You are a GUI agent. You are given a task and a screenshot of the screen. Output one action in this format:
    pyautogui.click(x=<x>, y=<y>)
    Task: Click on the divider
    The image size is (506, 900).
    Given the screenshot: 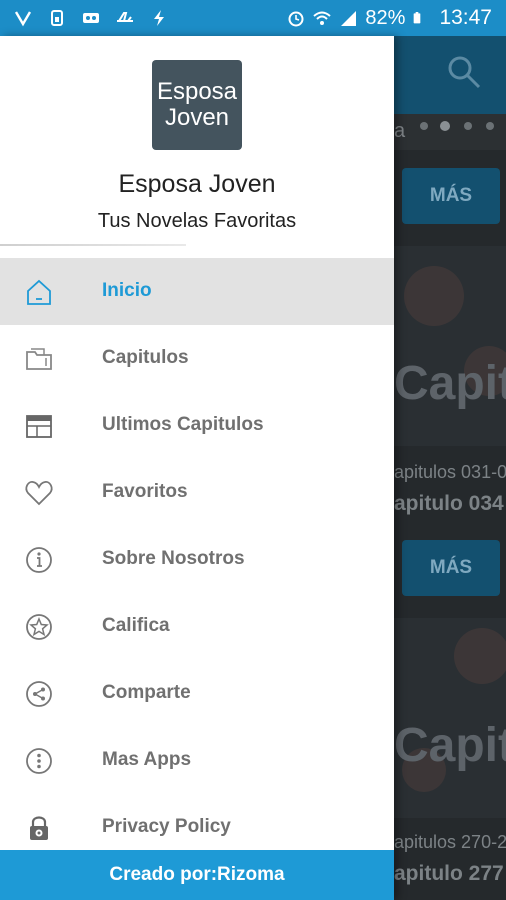 What is the action you would take?
    pyautogui.click(x=93, y=245)
    